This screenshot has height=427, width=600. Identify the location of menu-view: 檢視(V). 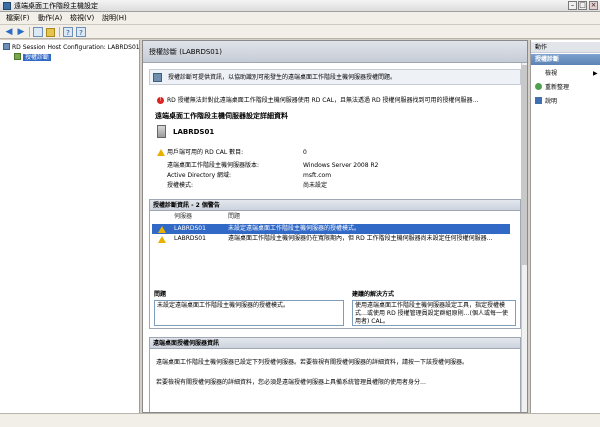
(82, 18).